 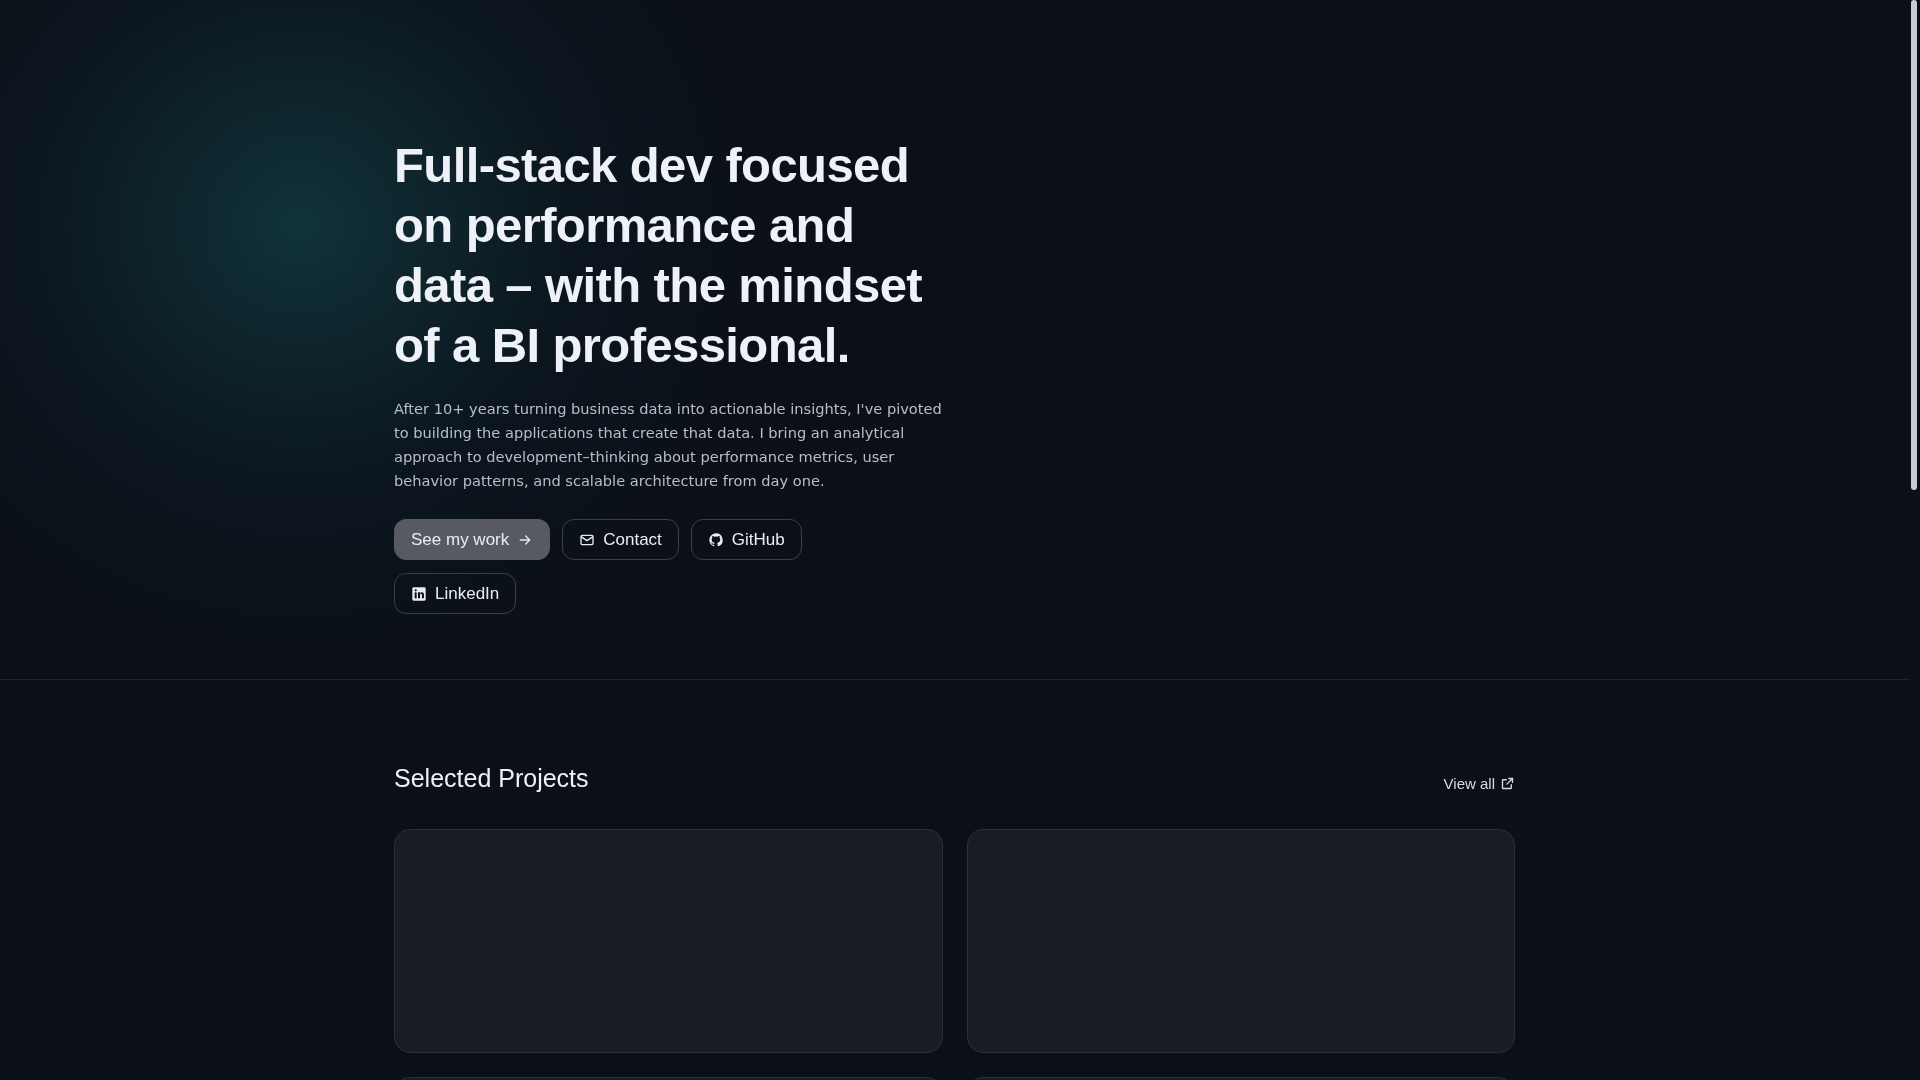 What do you see at coordinates (620, 539) in the screenshot?
I see `link-button: Contact` at bounding box center [620, 539].